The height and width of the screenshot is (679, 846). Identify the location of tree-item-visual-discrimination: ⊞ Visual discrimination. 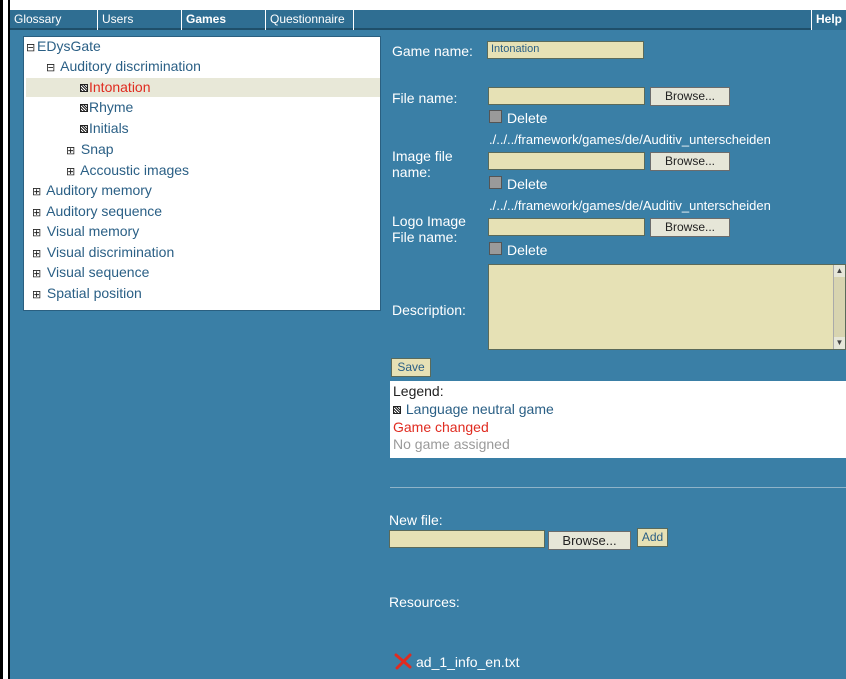
(103, 252).